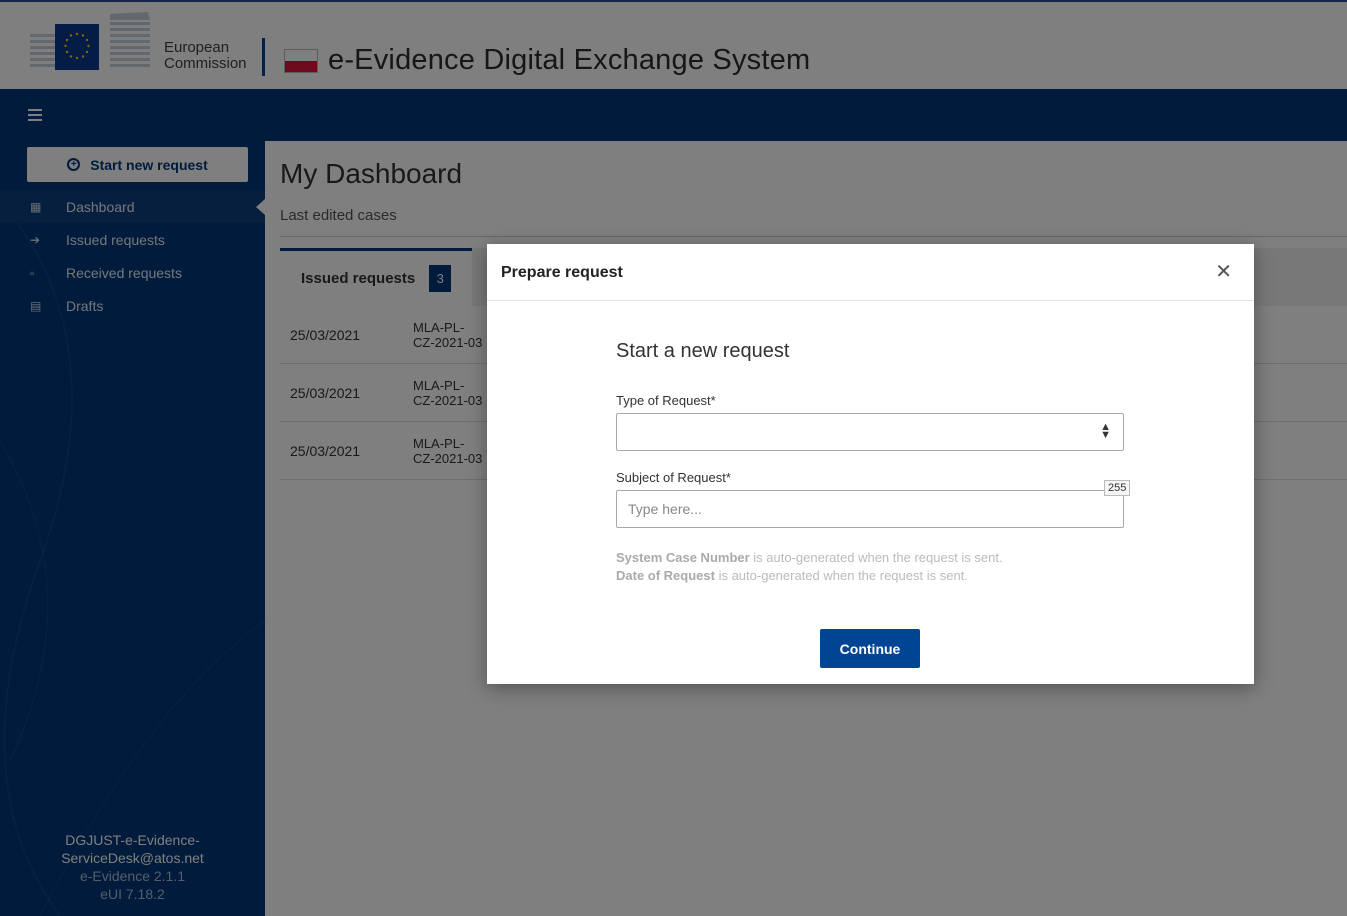  I want to click on continue-button: Continue, so click(870, 648).